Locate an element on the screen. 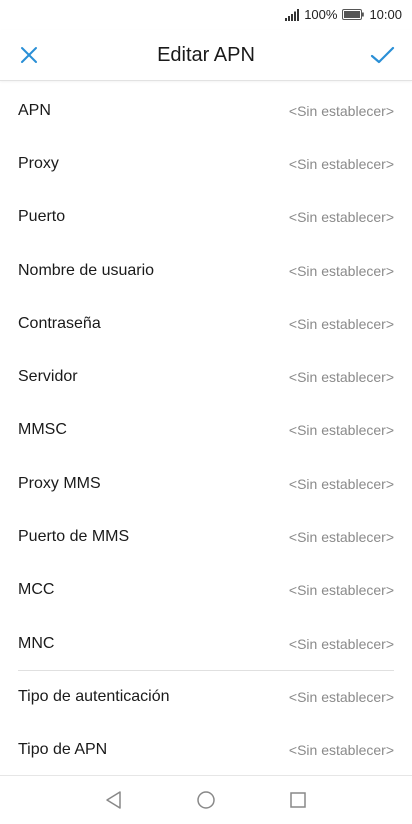 This screenshot has width=412, height=824. setting-row-port: Puerto <Sin establecer> is located at coordinates (206, 217).